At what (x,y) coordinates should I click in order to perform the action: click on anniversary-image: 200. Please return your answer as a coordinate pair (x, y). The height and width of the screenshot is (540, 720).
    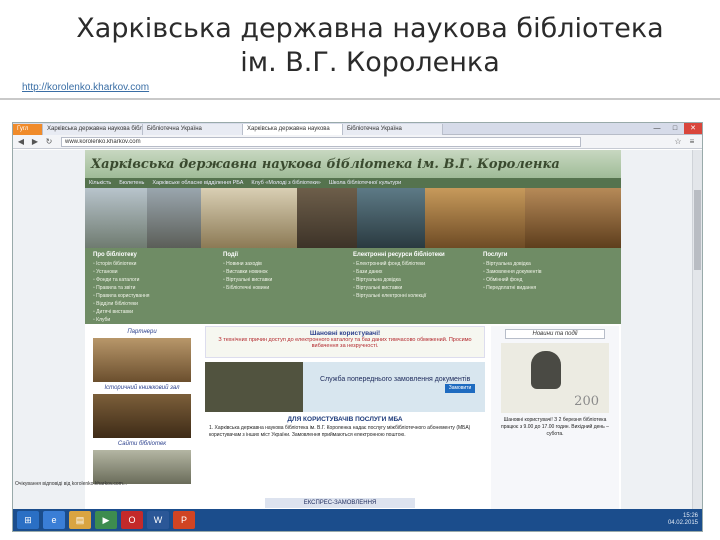
    Looking at the image, I should click on (555, 378).